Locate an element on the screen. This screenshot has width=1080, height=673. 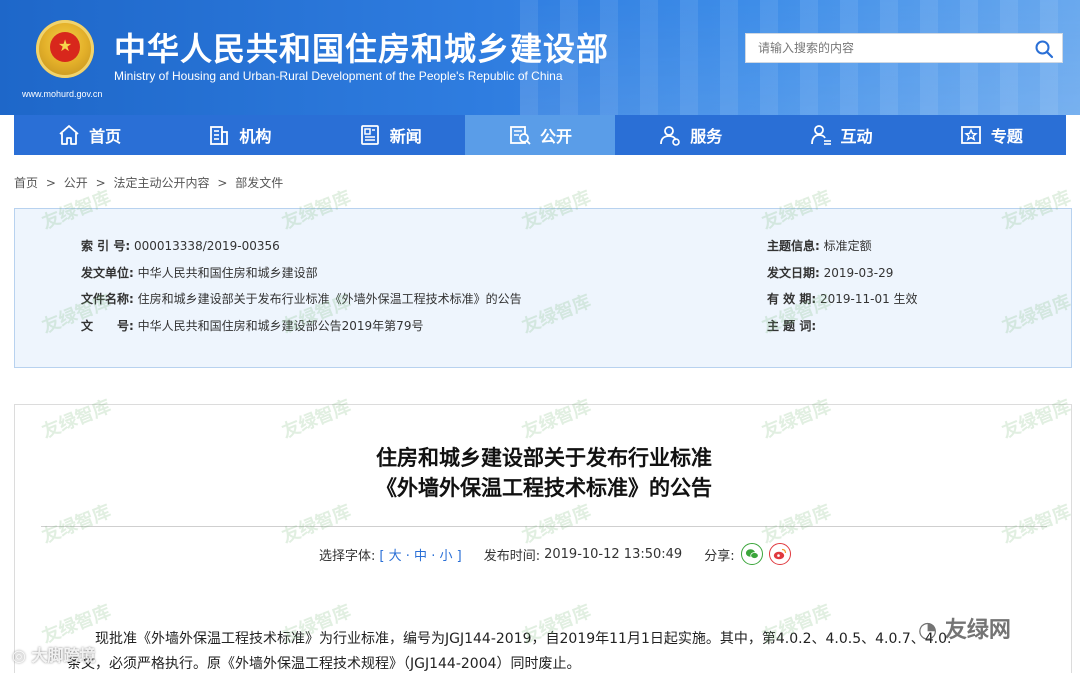
info-label: 发文单位: is located at coordinates (107, 273).